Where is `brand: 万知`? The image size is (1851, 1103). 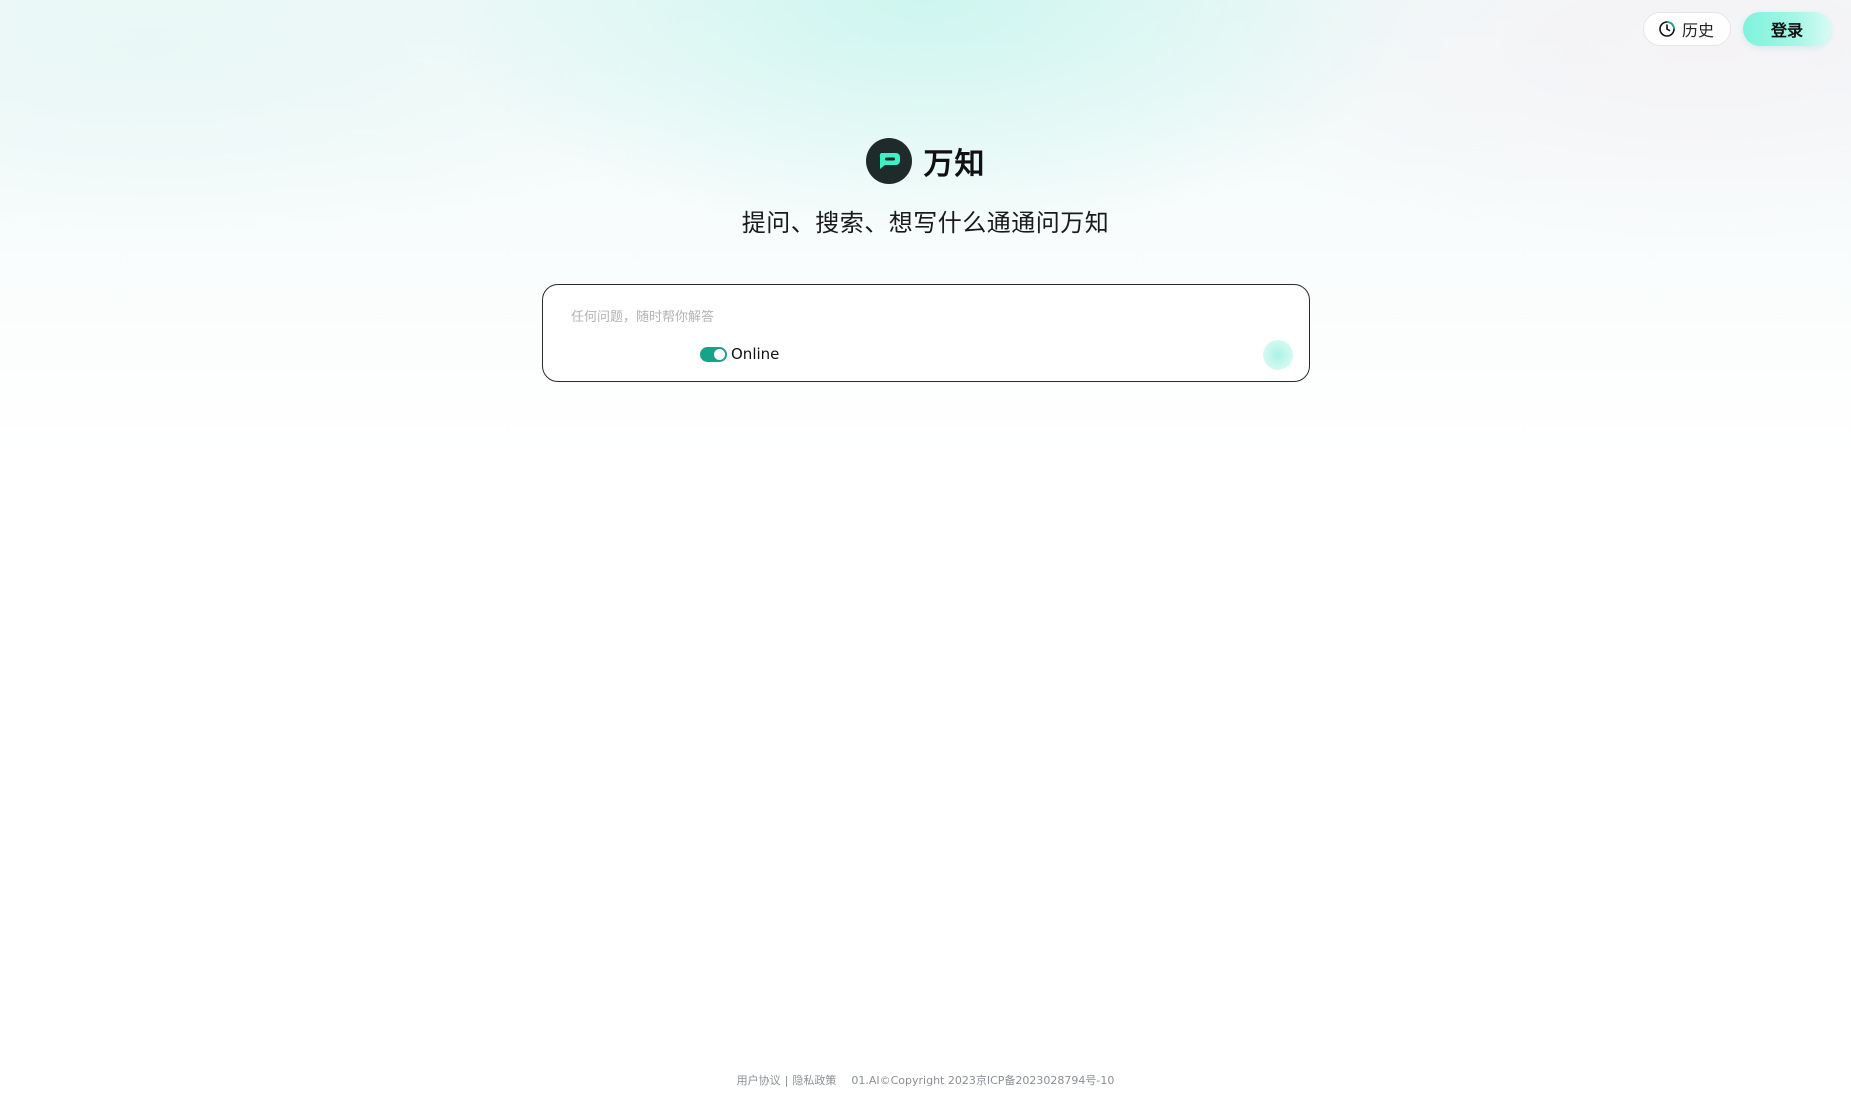 brand: 万知 is located at coordinates (925, 161).